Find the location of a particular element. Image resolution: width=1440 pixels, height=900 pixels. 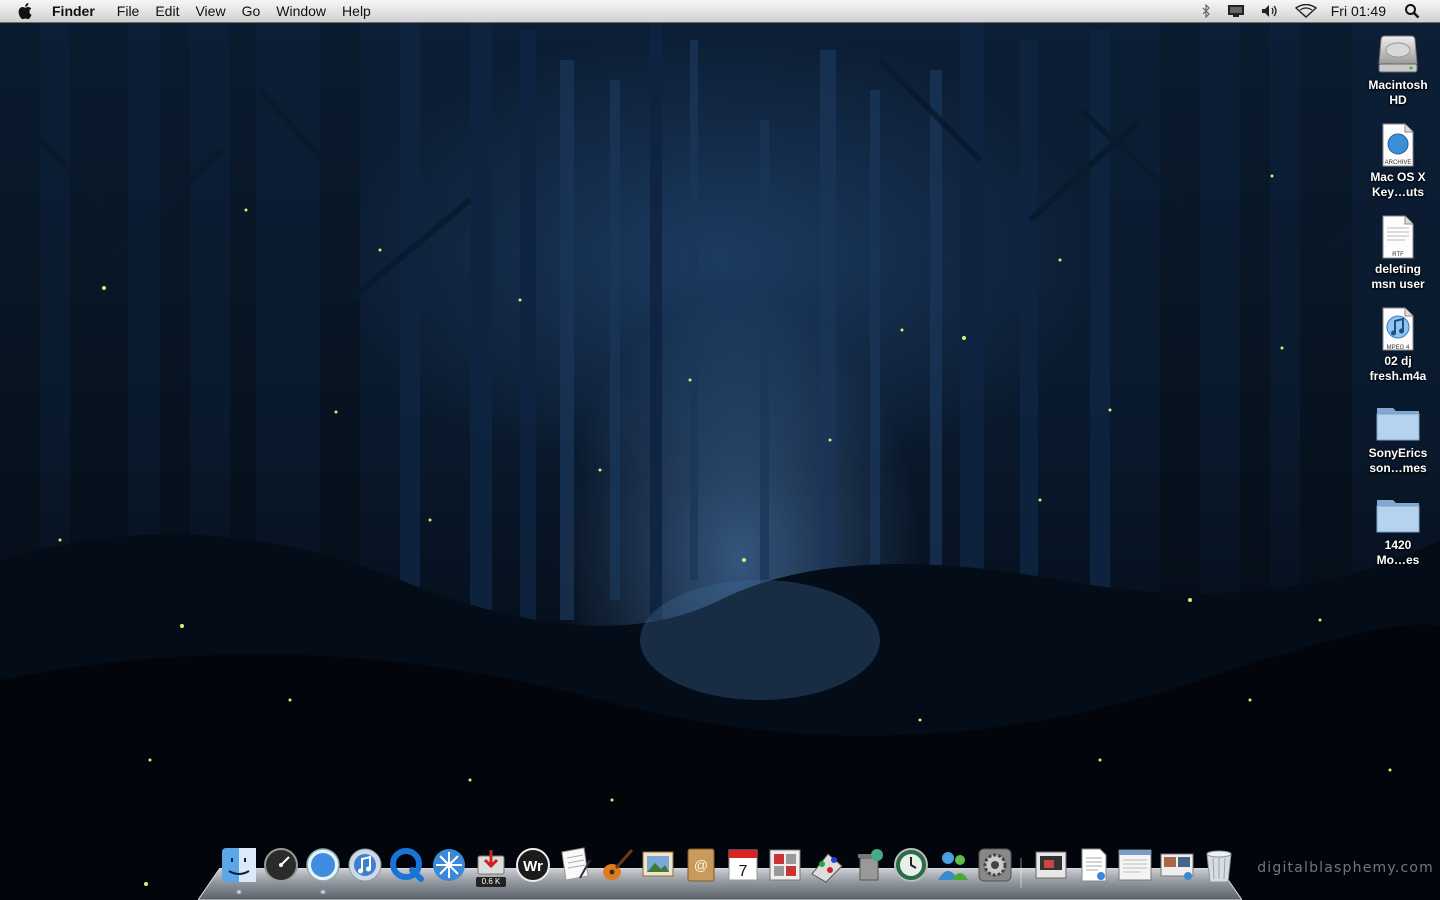

dock-photo-booth-icon is located at coordinates (785, 865).